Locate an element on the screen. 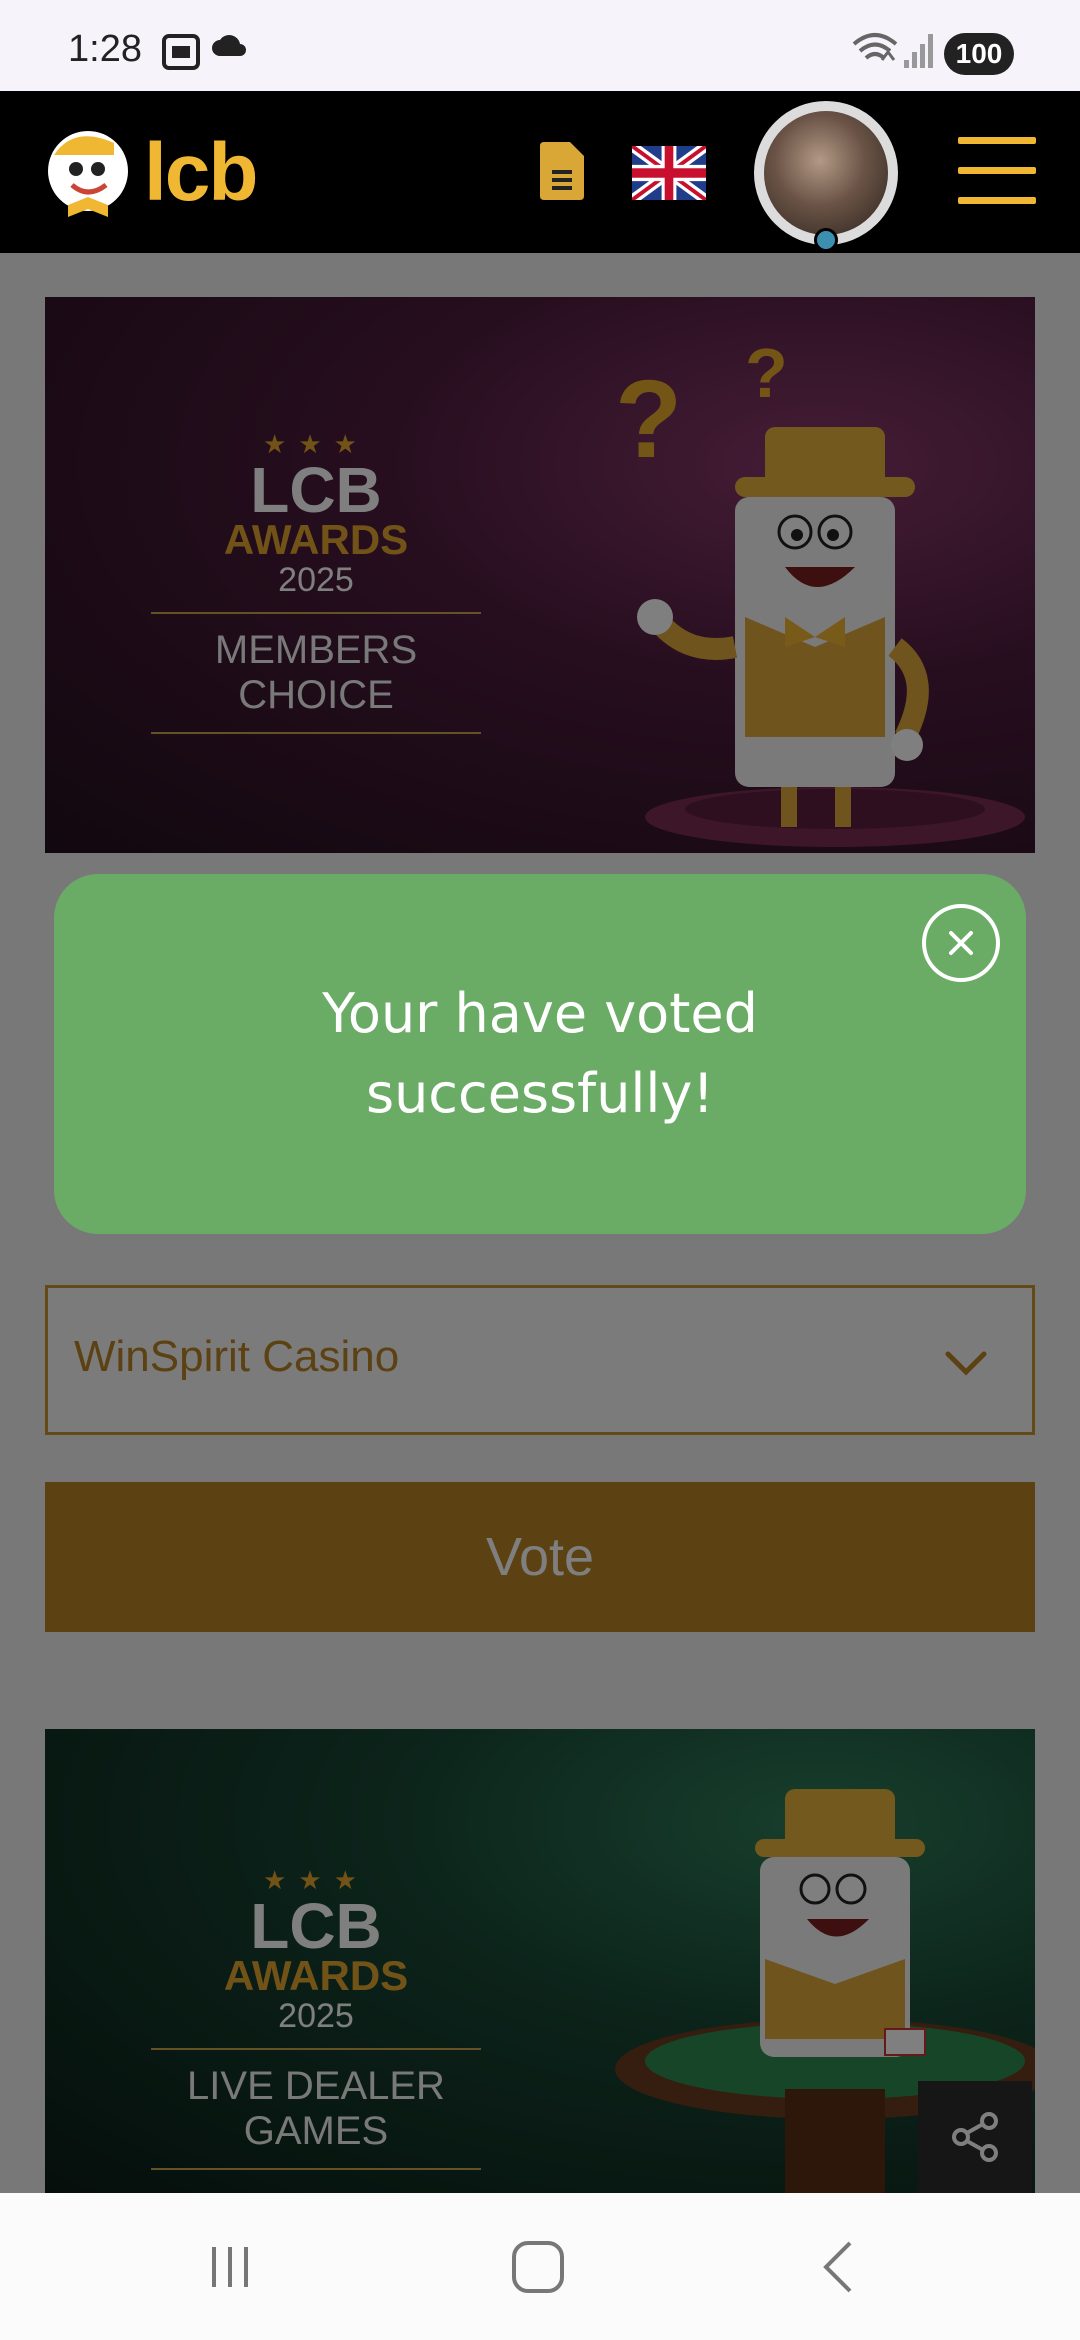  uk-flag-icon is located at coordinates (669, 173).